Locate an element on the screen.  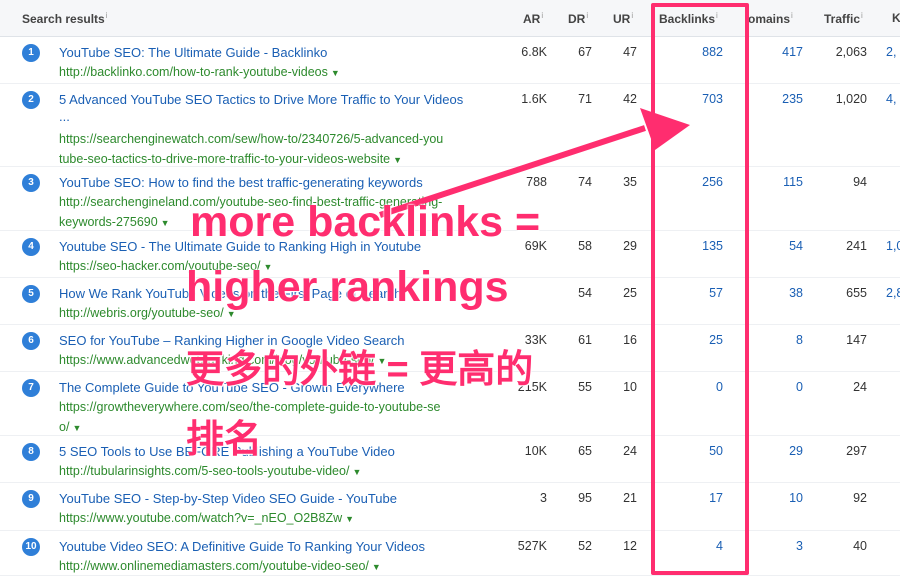
overlay-text-1: more backlinks = is located at coordinates (365, 222).